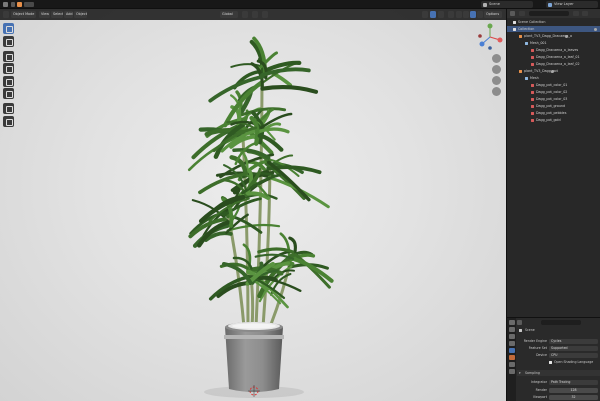  What do you see at coordinates (459, 14) in the screenshot?
I see `shading-wireframe-icon` at bounding box center [459, 14].